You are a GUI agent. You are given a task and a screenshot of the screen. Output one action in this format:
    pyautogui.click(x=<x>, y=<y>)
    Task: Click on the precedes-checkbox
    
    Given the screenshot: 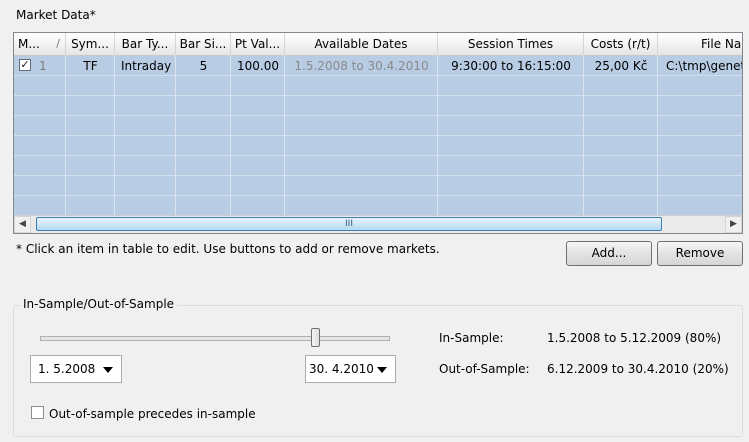 What is the action you would take?
    pyautogui.click(x=37, y=412)
    